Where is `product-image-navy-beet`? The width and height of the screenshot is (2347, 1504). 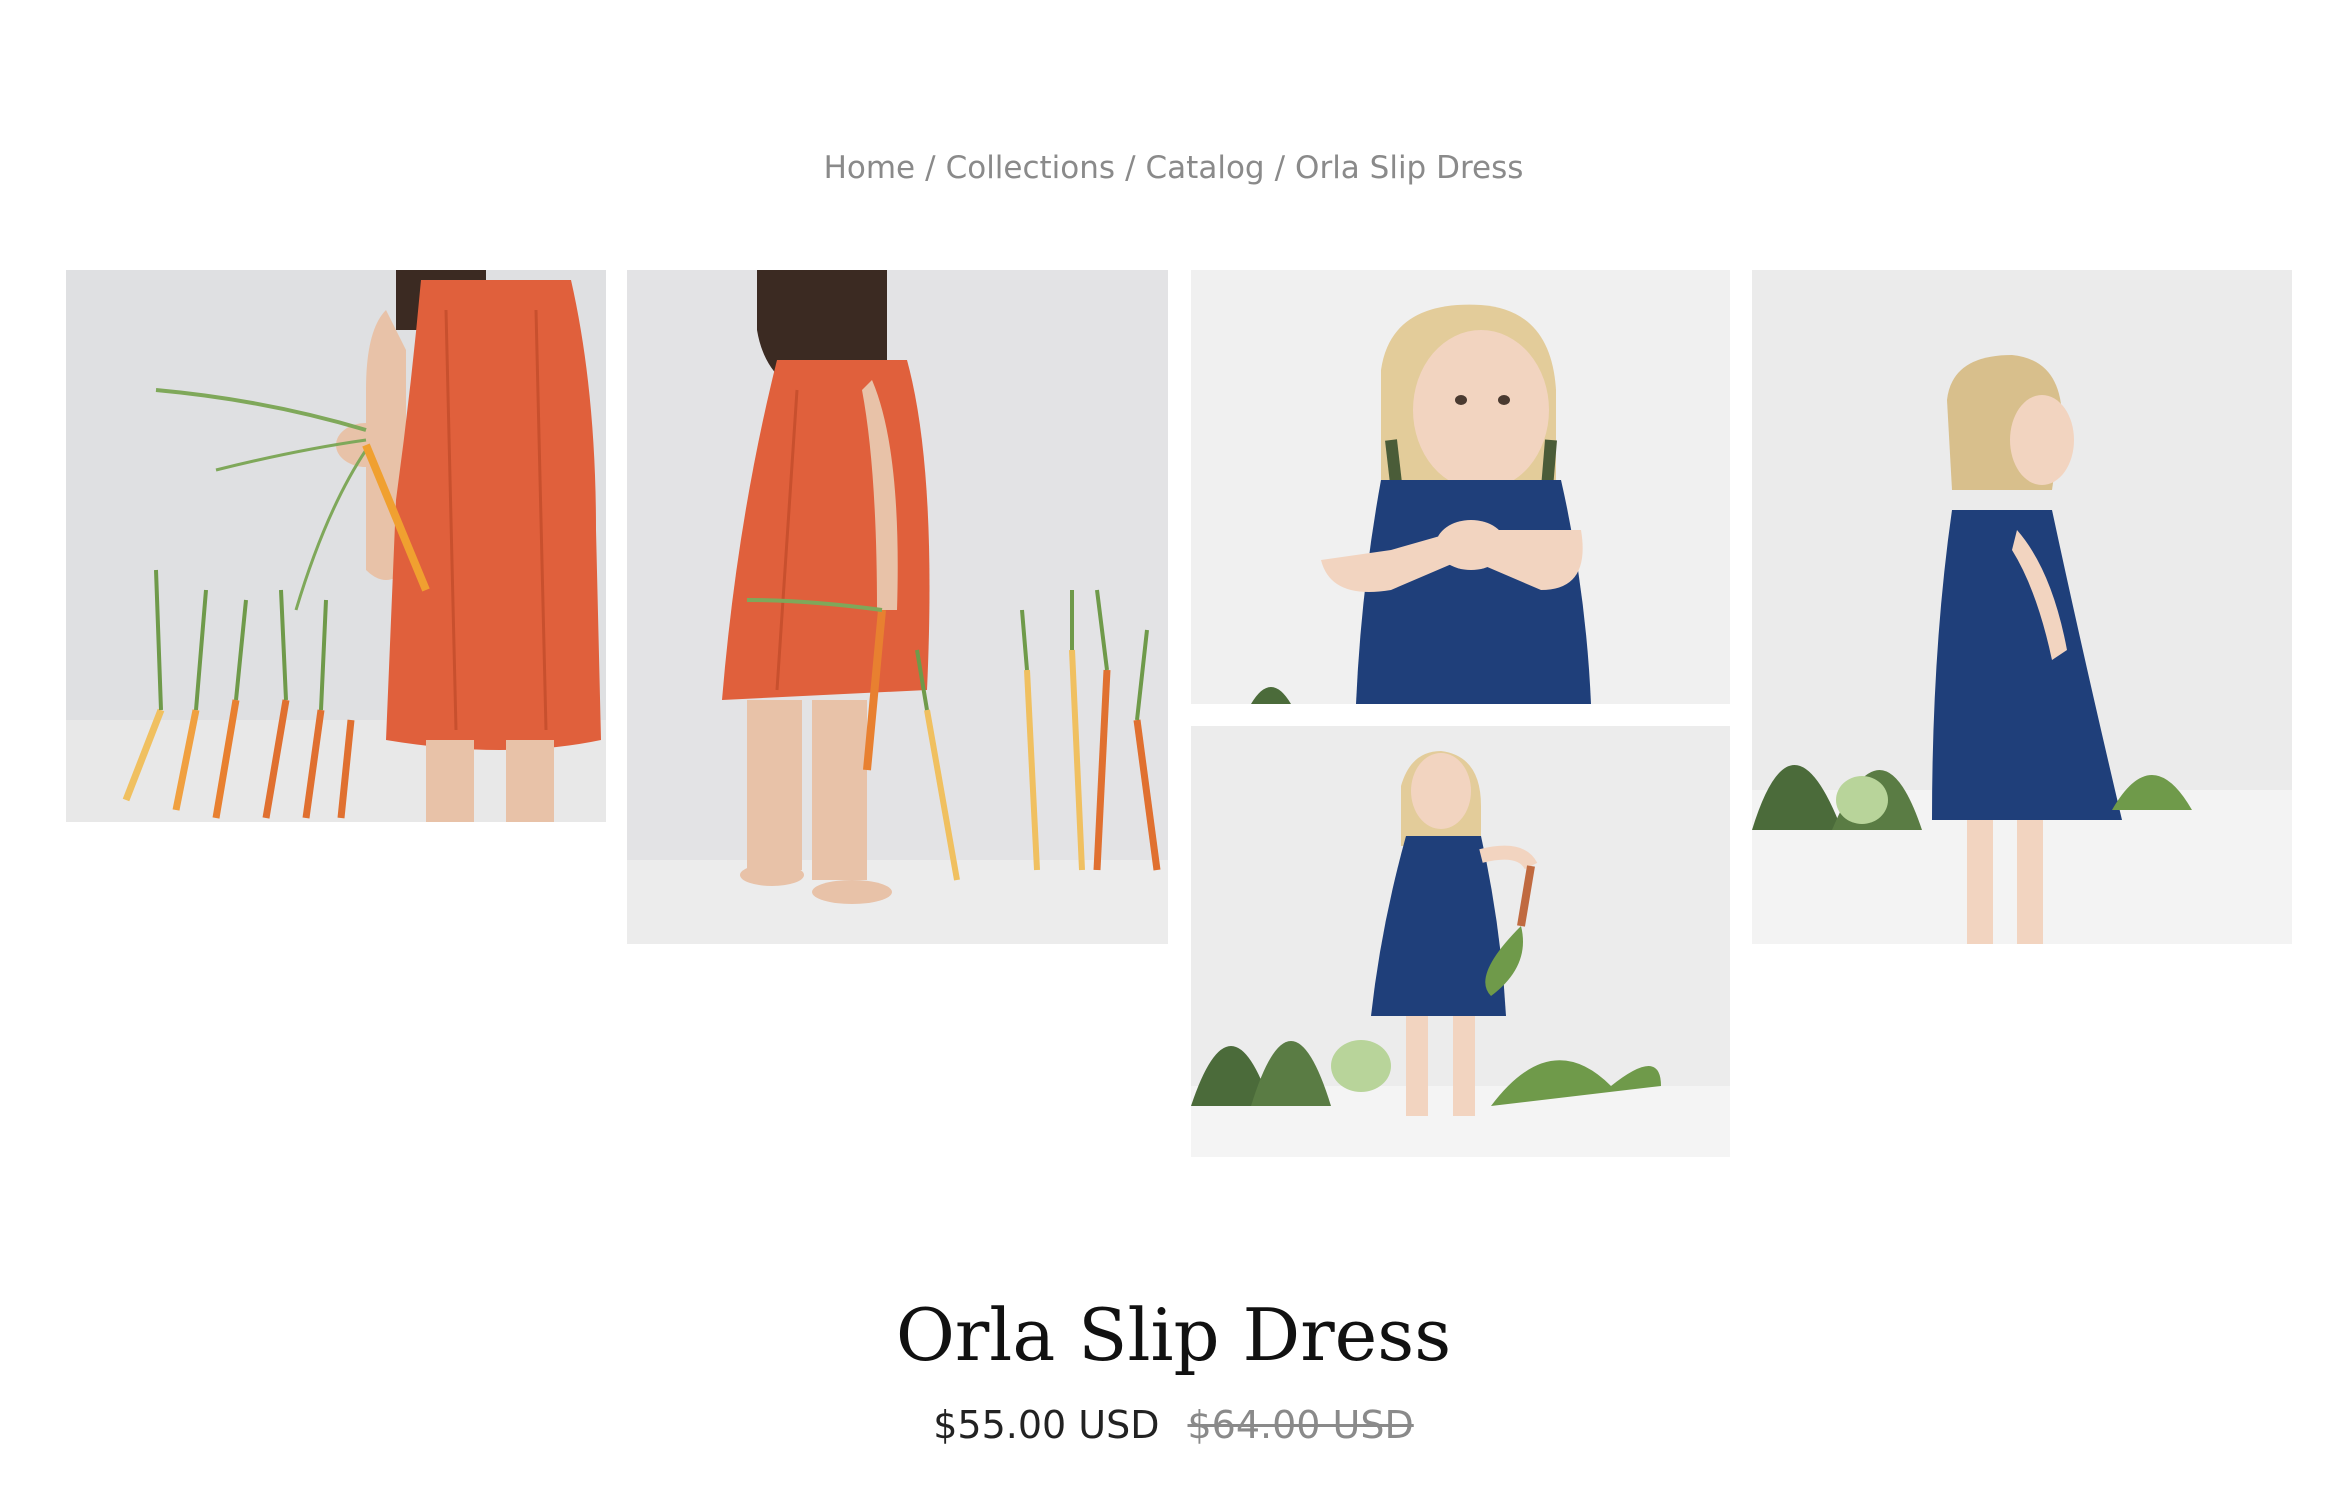
product-image-navy-beet is located at coordinates (1460, 941).